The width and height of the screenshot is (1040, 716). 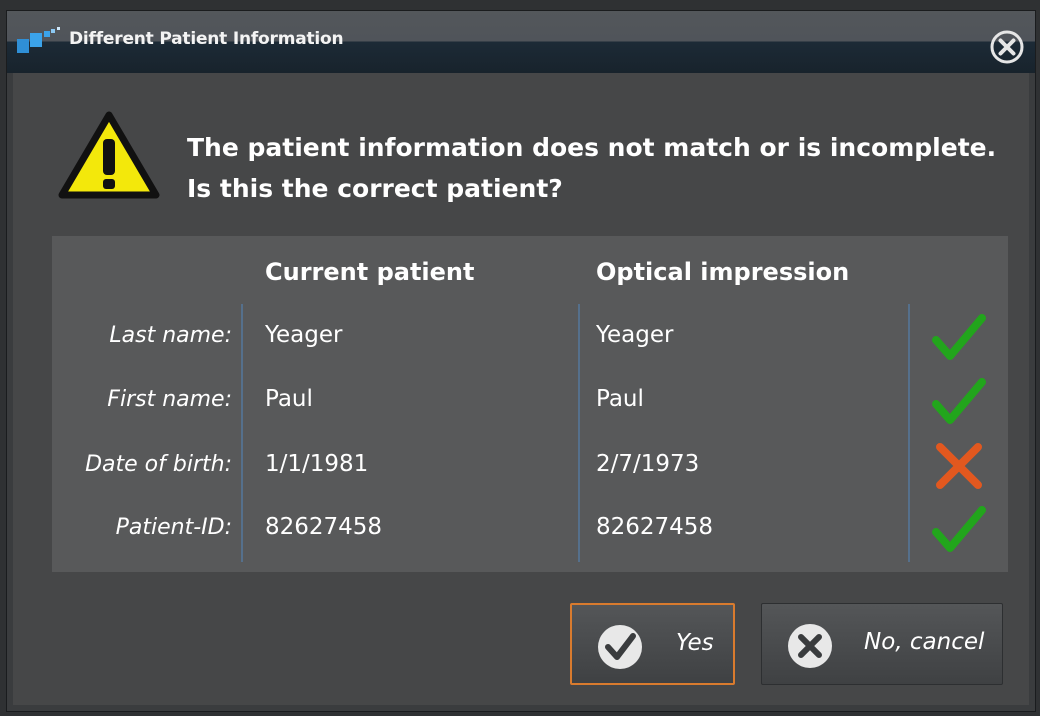 What do you see at coordinates (370, 272) in the screenshot?
I see `header-current-patient: Current patient` at bounding box center [370, 272].